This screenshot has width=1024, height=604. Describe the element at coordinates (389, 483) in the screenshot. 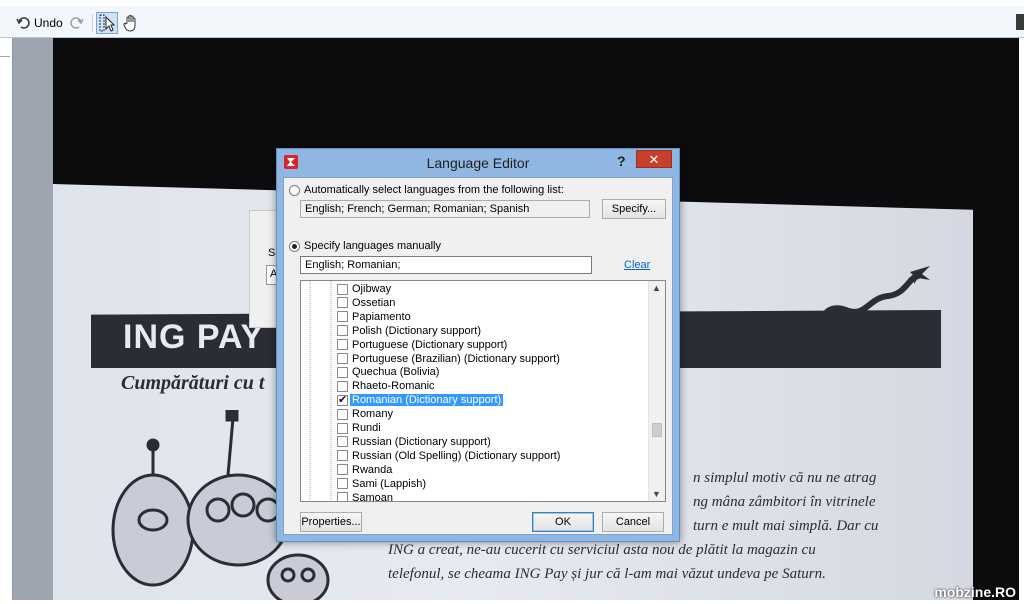

I see `language-label: Sami (Lappish)` at that location.